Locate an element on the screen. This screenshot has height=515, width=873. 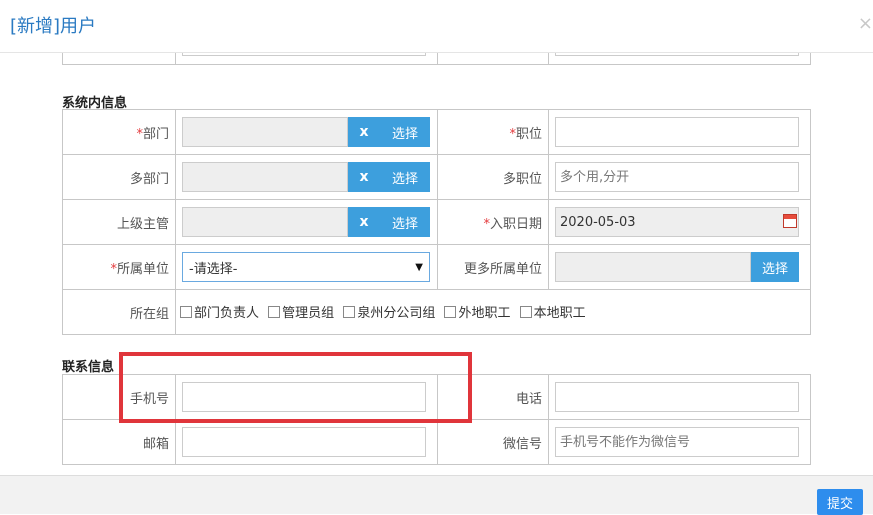
group-option: 管理员组 is located at coordinates (301, 311).